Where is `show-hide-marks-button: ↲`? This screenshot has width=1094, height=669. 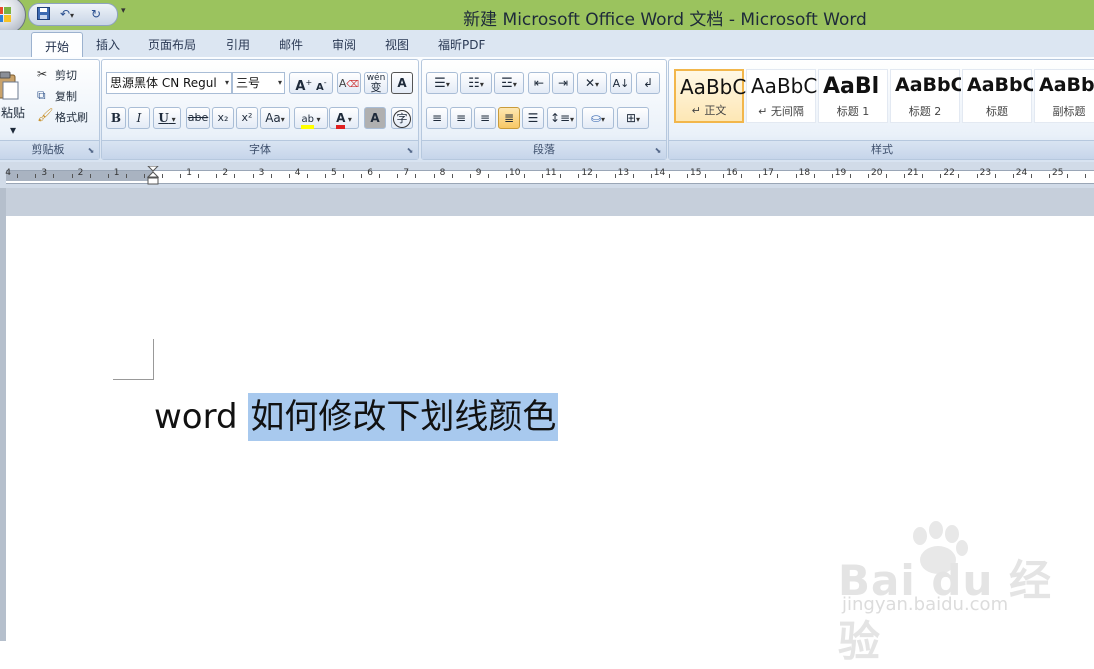 show-hide-marks-button: ↲ is located at coordinates (648, 83).